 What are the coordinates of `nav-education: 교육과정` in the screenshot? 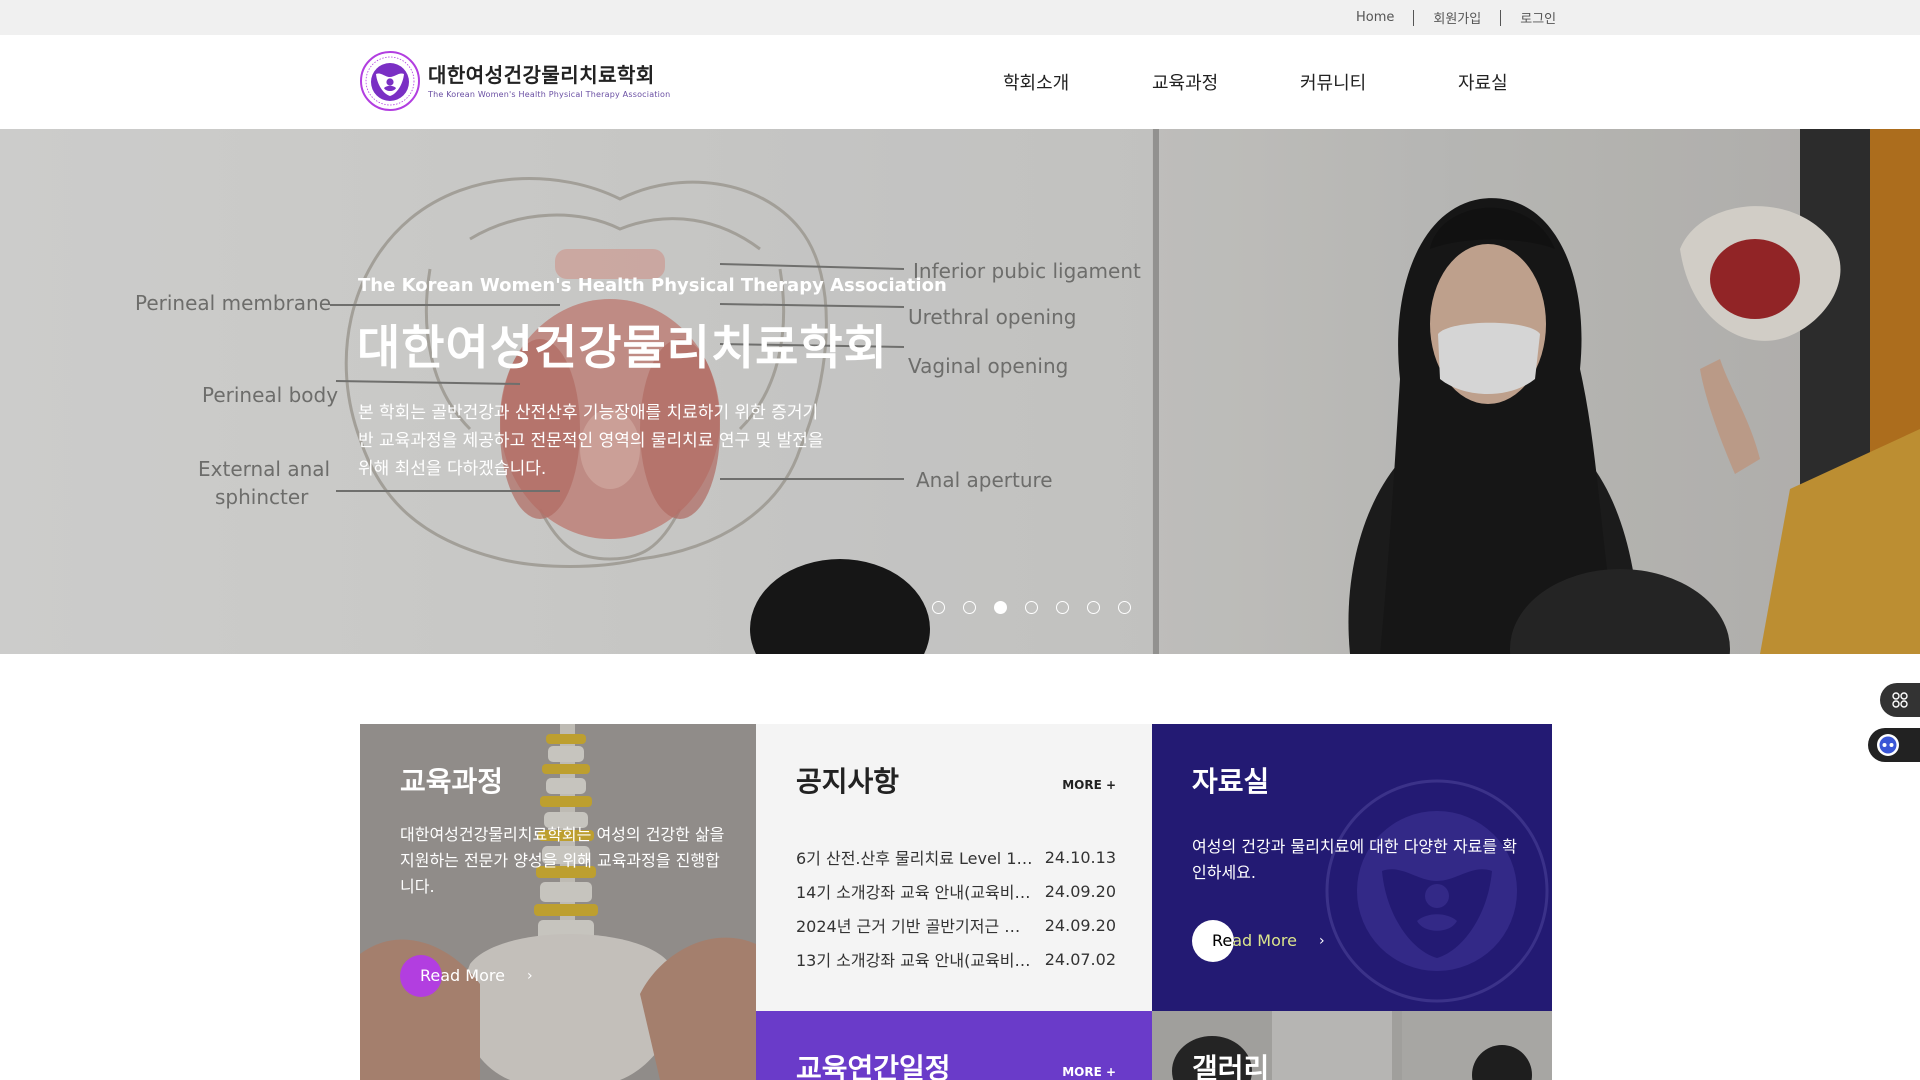 It's located at (1185, 82).